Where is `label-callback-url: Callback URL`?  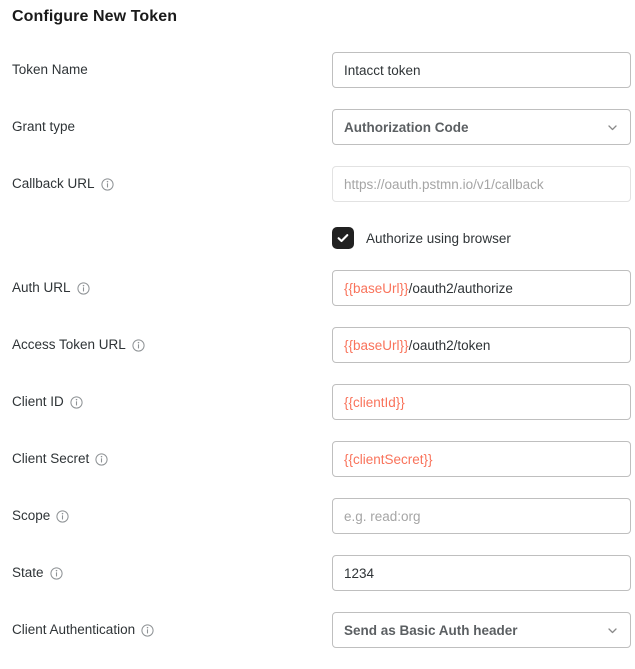 label-callback-url: Callback URL is located at coordinates (63, 184).